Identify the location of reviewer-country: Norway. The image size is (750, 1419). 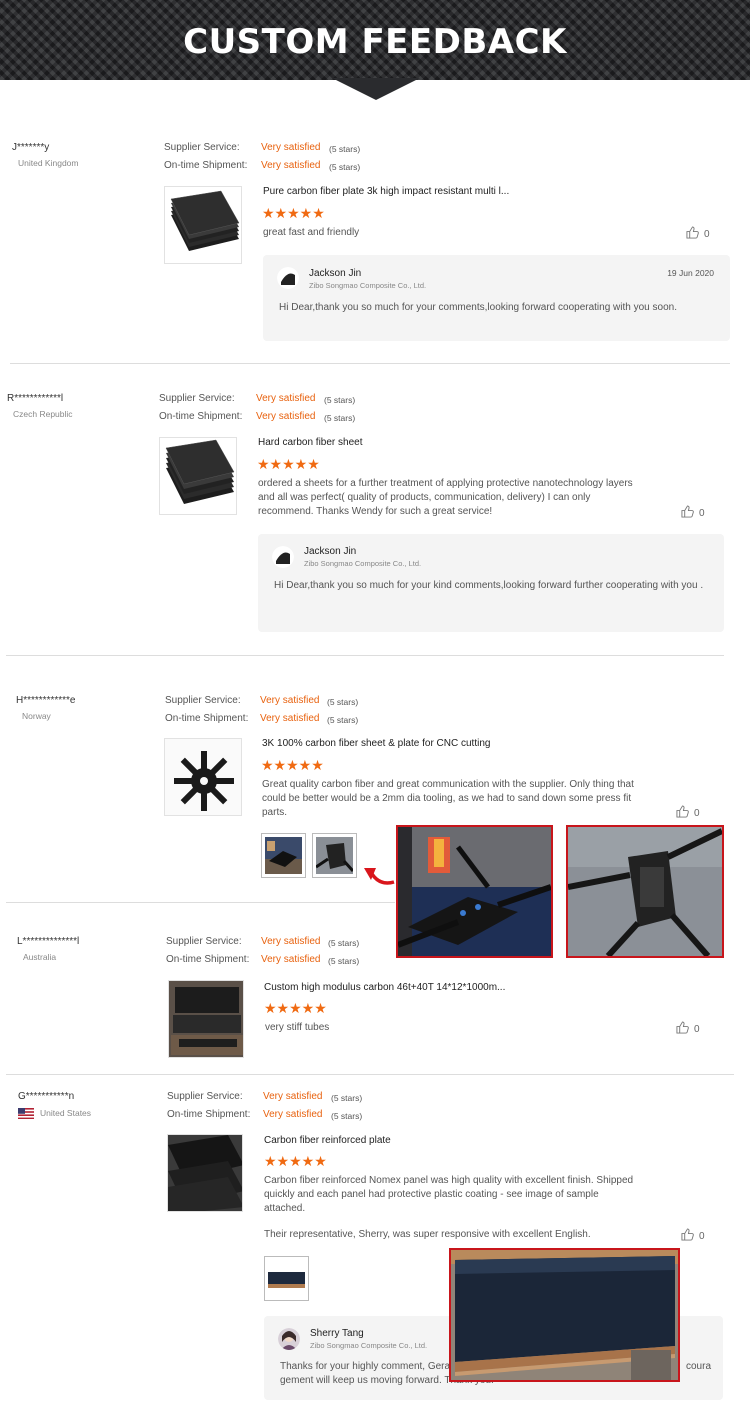
(36, 716).